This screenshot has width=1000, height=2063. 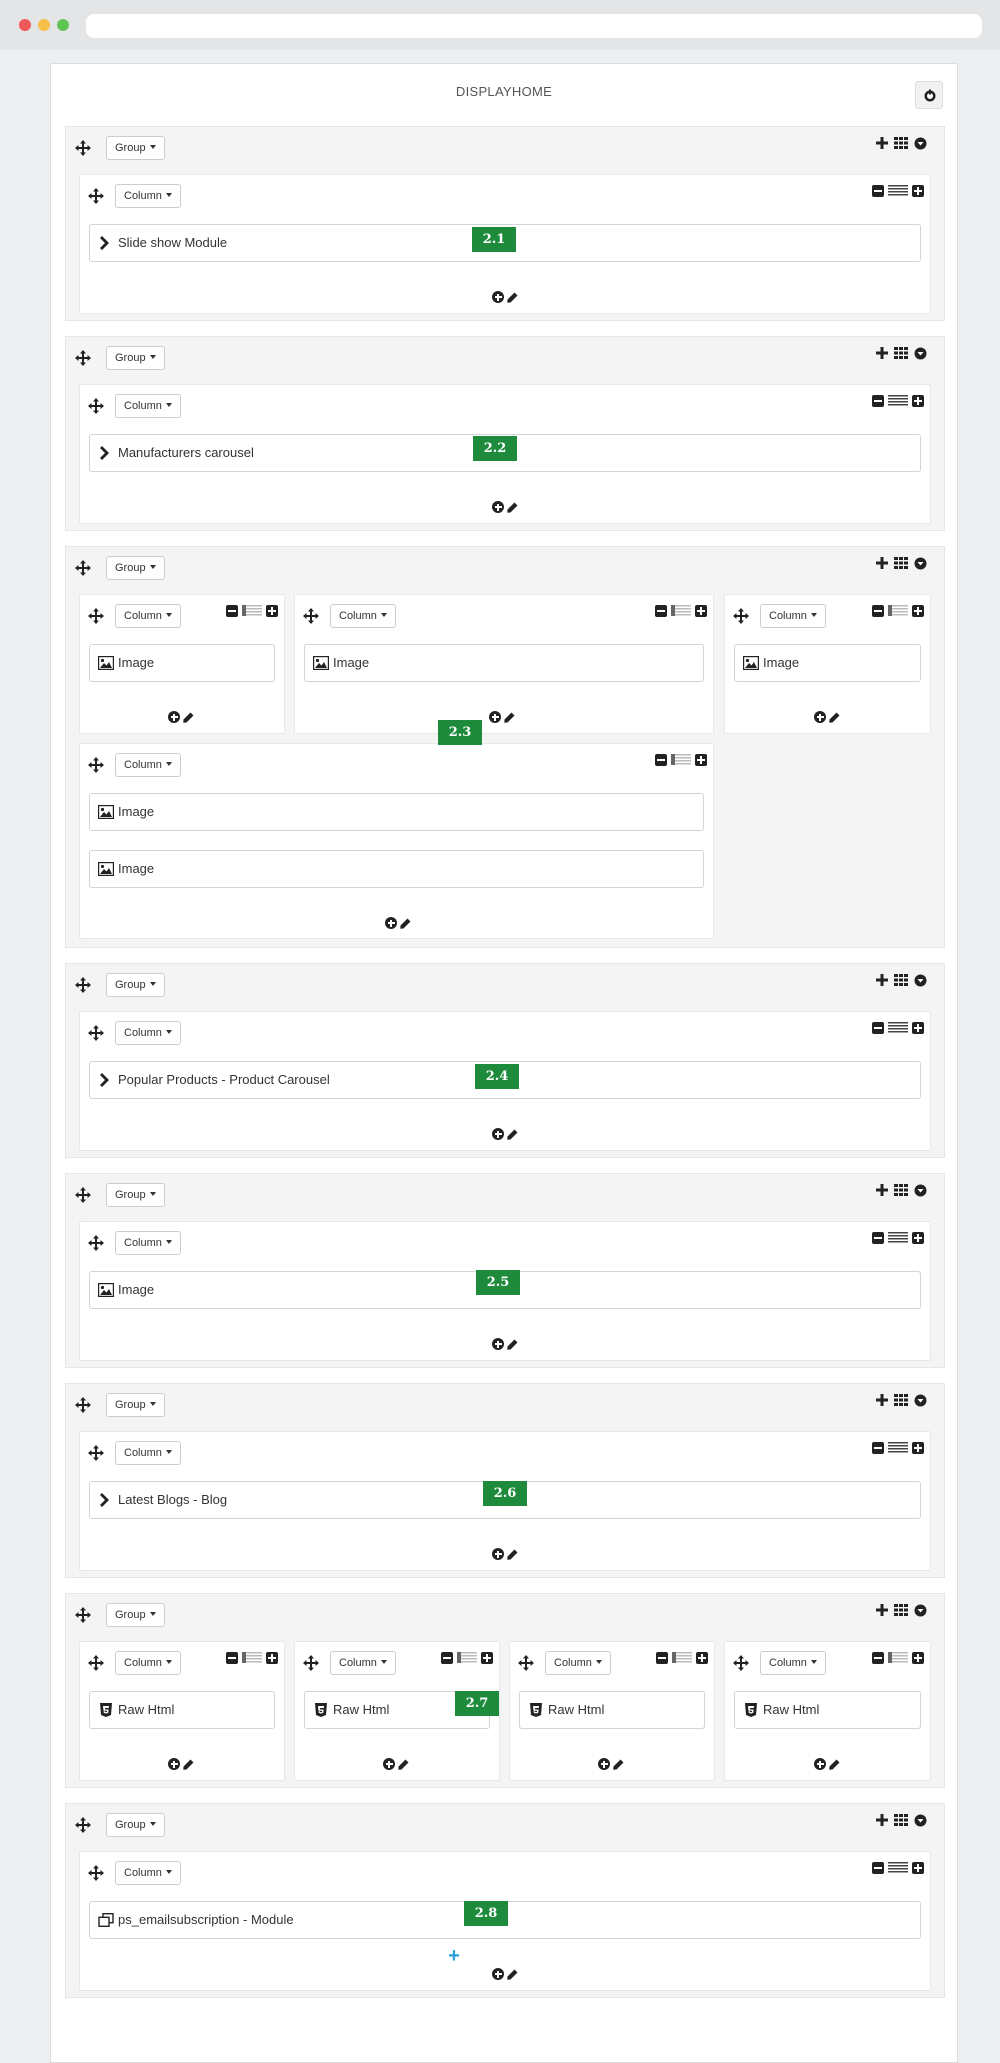 What do you see at coordinates (44, 25) in the screenshot?
I see `minimize-dot` at bounding box center [44, 25].